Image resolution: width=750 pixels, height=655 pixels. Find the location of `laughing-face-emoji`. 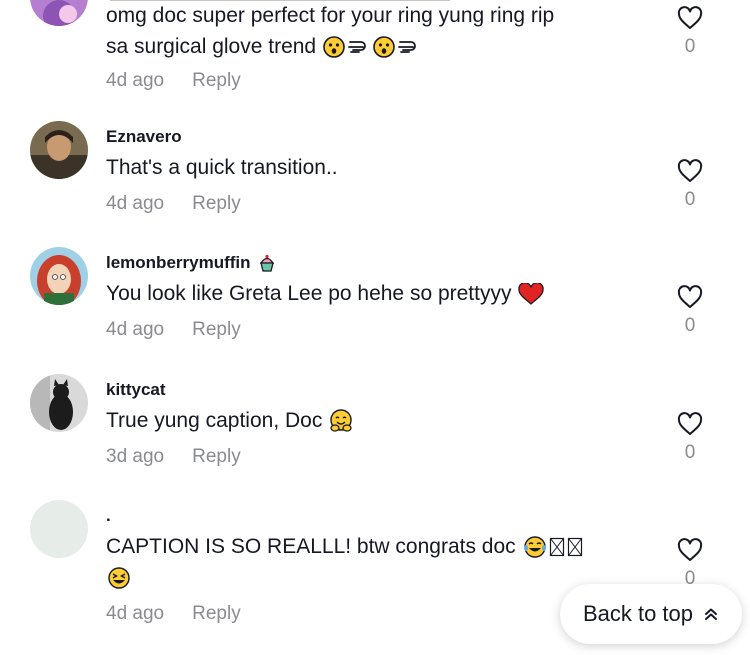

laughing-face-emoji is located at coordinates (119, 578).